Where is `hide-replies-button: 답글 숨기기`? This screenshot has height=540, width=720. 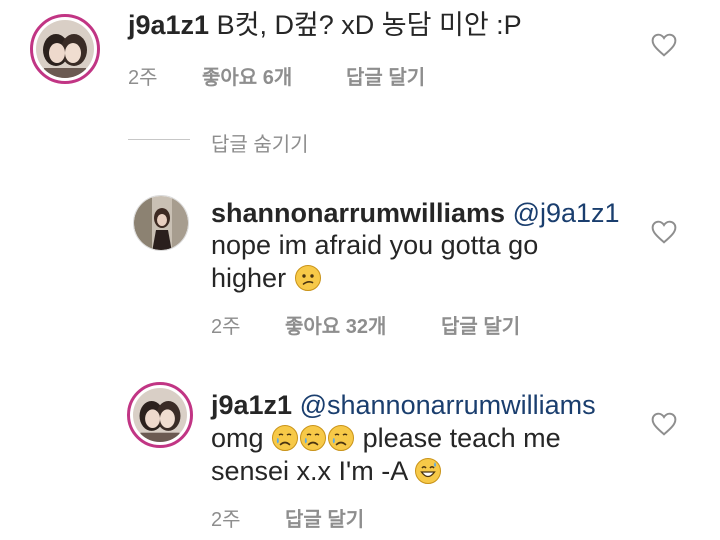 hide-replies-button: 답글 숨기기 is located at coordinates (260, 142).